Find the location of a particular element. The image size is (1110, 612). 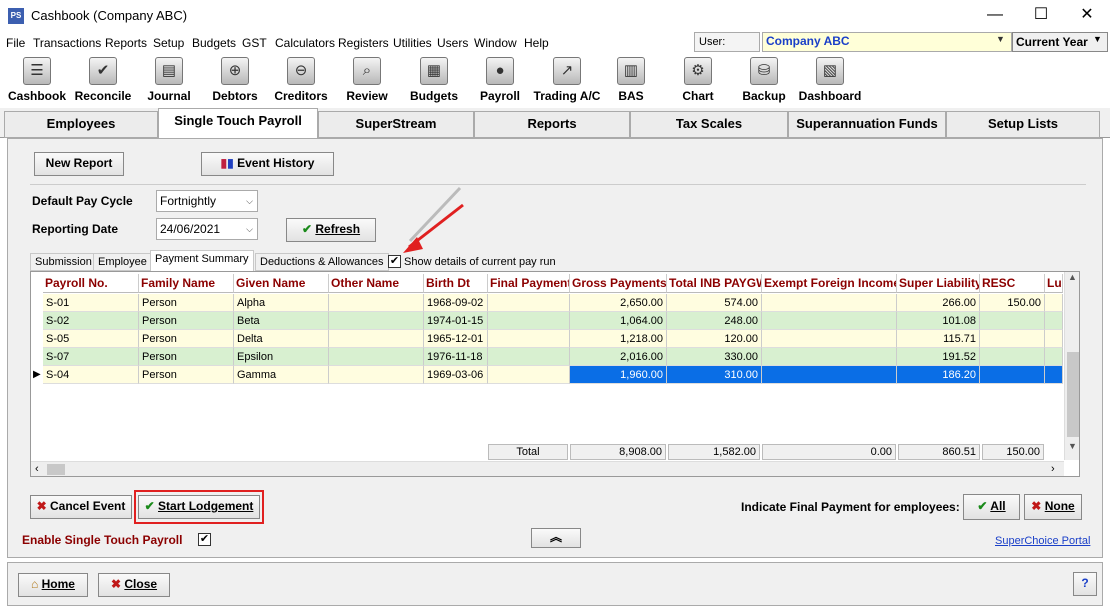

menu-budgets: Budgets is located at coordinates (214, 43).